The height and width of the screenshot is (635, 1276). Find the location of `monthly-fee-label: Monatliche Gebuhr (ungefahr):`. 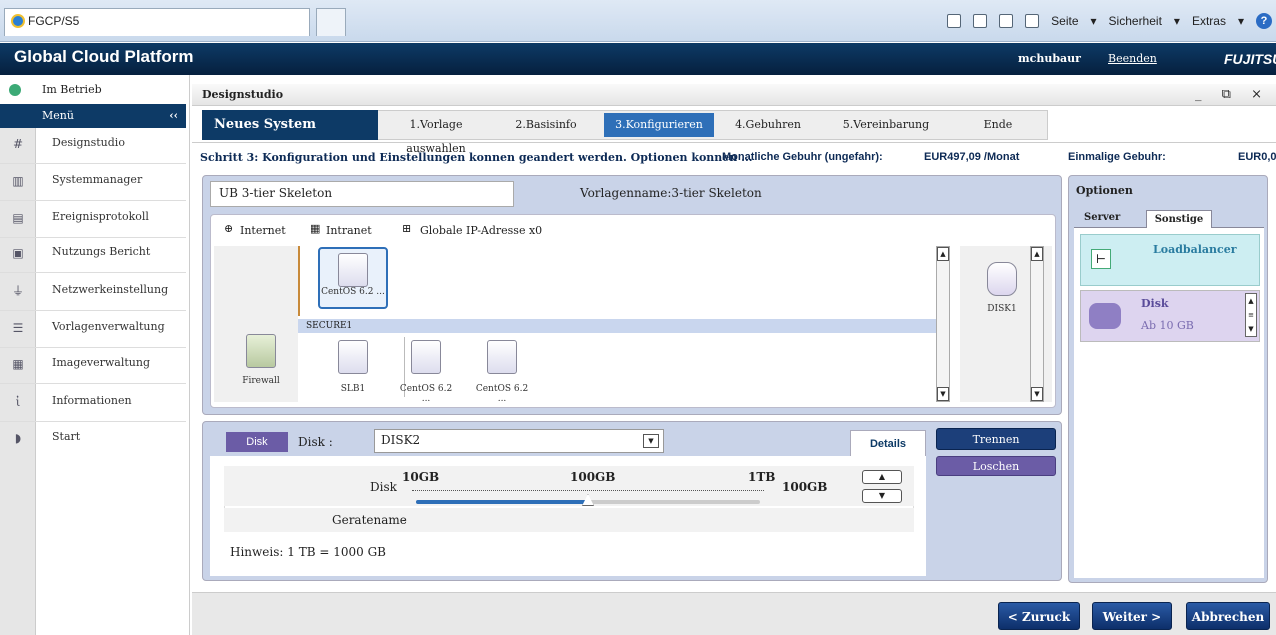

monthly-fee-label: Monatliche Gebuhr (ungefahr): is located at coordinates (802, 157).